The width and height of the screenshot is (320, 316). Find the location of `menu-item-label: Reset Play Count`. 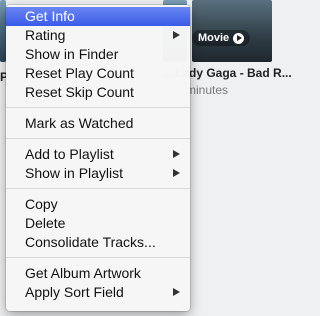

menu-item-label: Reset Play Count is located at coordinates (79, 73).